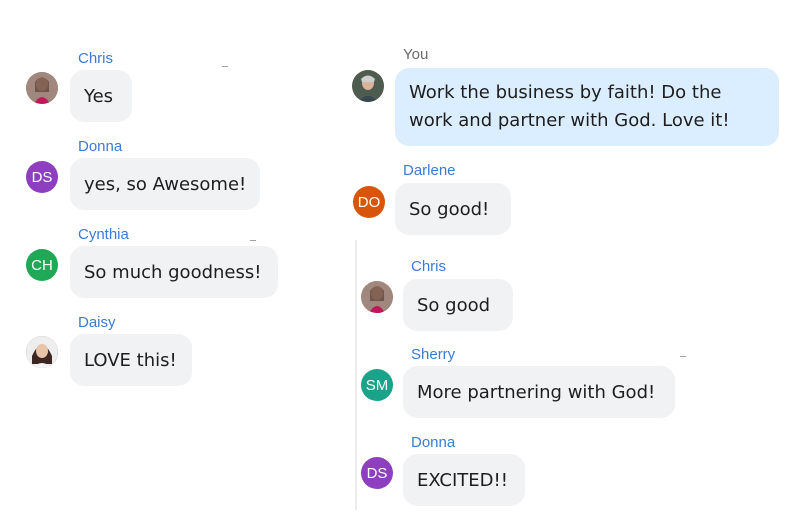  What do you see at coordinates (377, 385) in the screenshot?
I see `avatar-initials: SM` at bounding box center [377, 385].